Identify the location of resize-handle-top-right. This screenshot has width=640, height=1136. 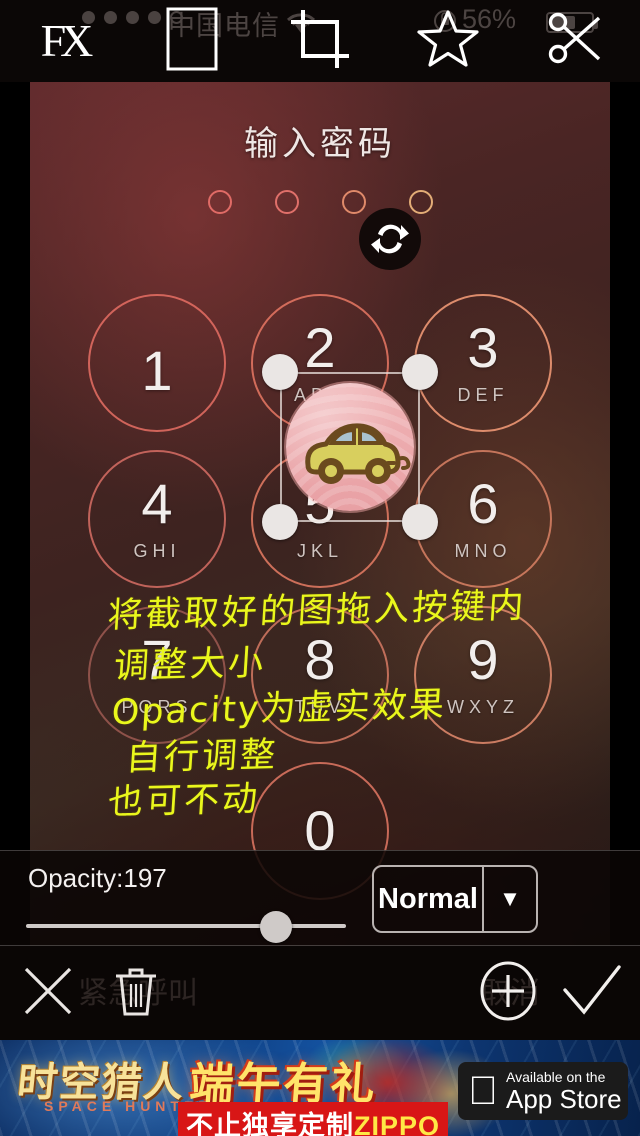
(420, 372).